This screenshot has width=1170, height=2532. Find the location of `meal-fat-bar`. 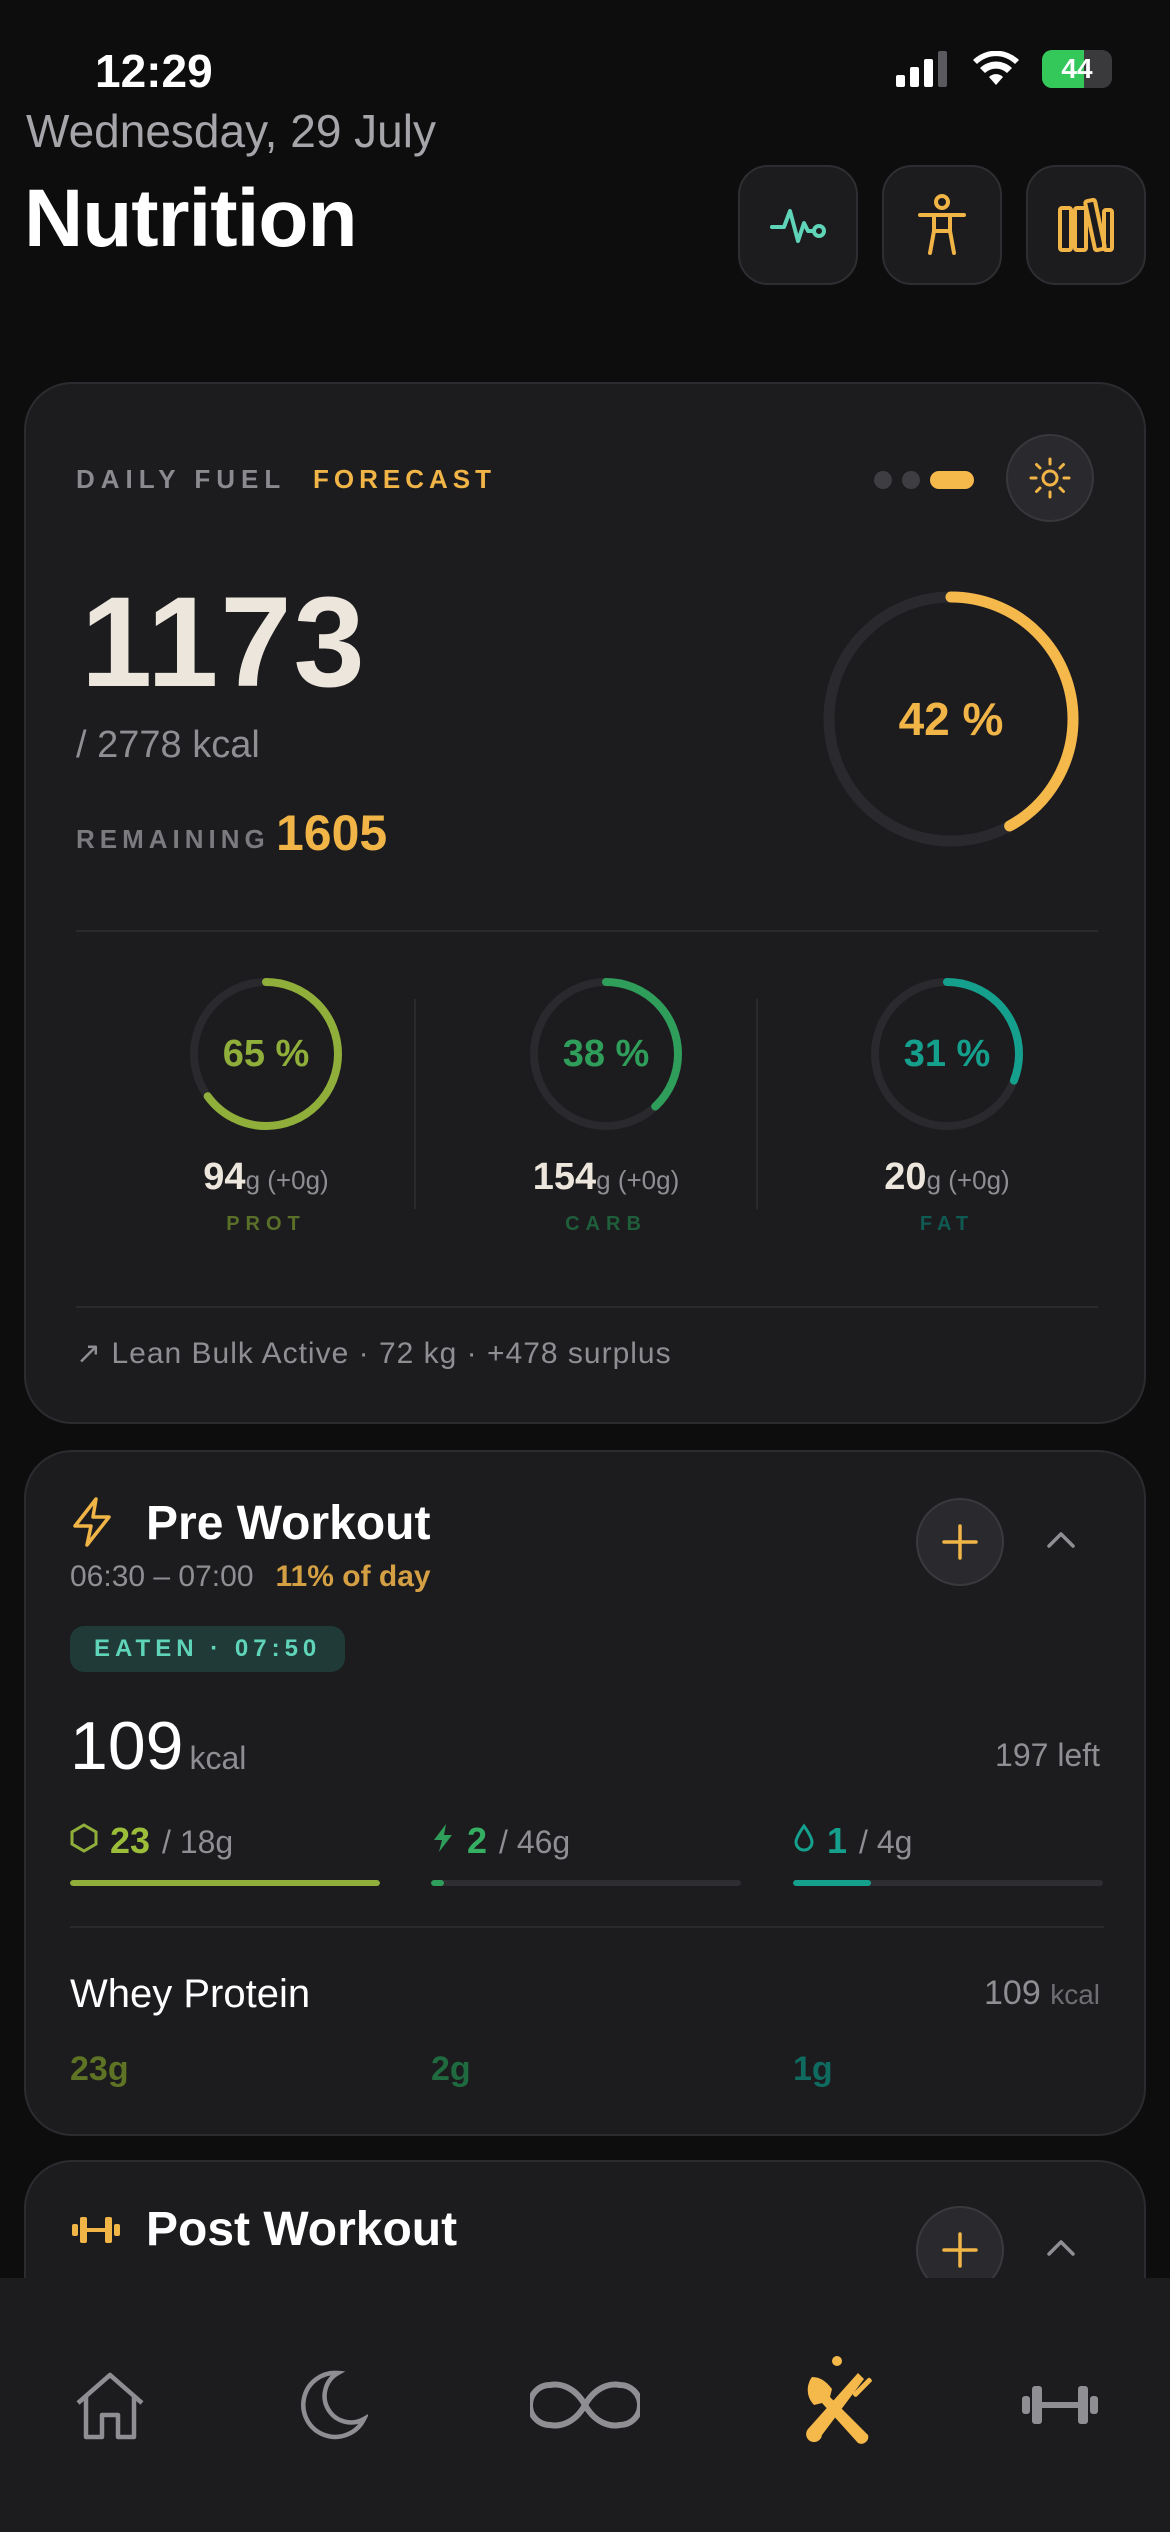

meal-fat-bar is located at coordinates (948, 1883).